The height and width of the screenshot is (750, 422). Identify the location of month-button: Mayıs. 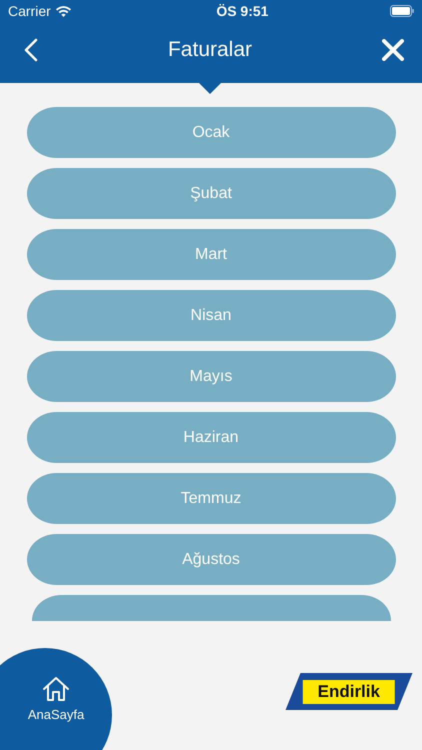
(211, 376).